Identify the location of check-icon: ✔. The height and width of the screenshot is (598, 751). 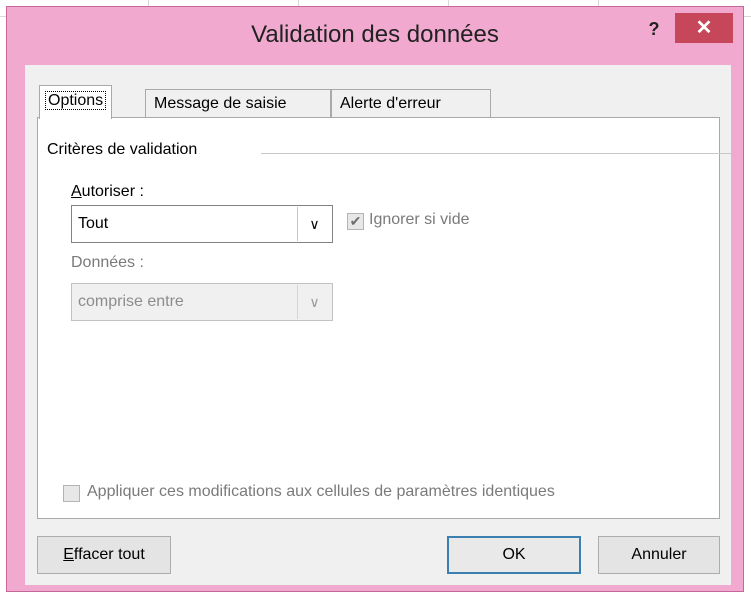
(355, 221).